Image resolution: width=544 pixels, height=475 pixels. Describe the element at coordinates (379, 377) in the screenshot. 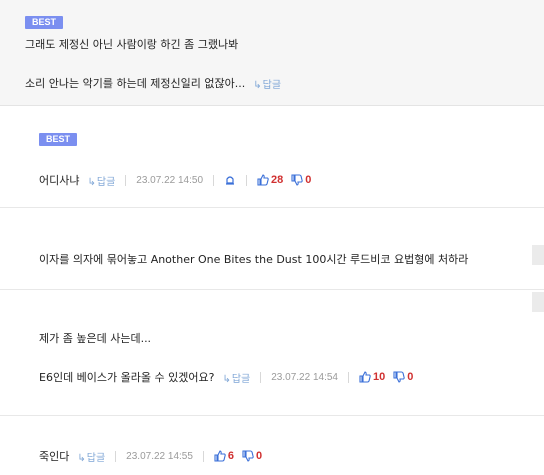

I see `like-count: 10` at that location.